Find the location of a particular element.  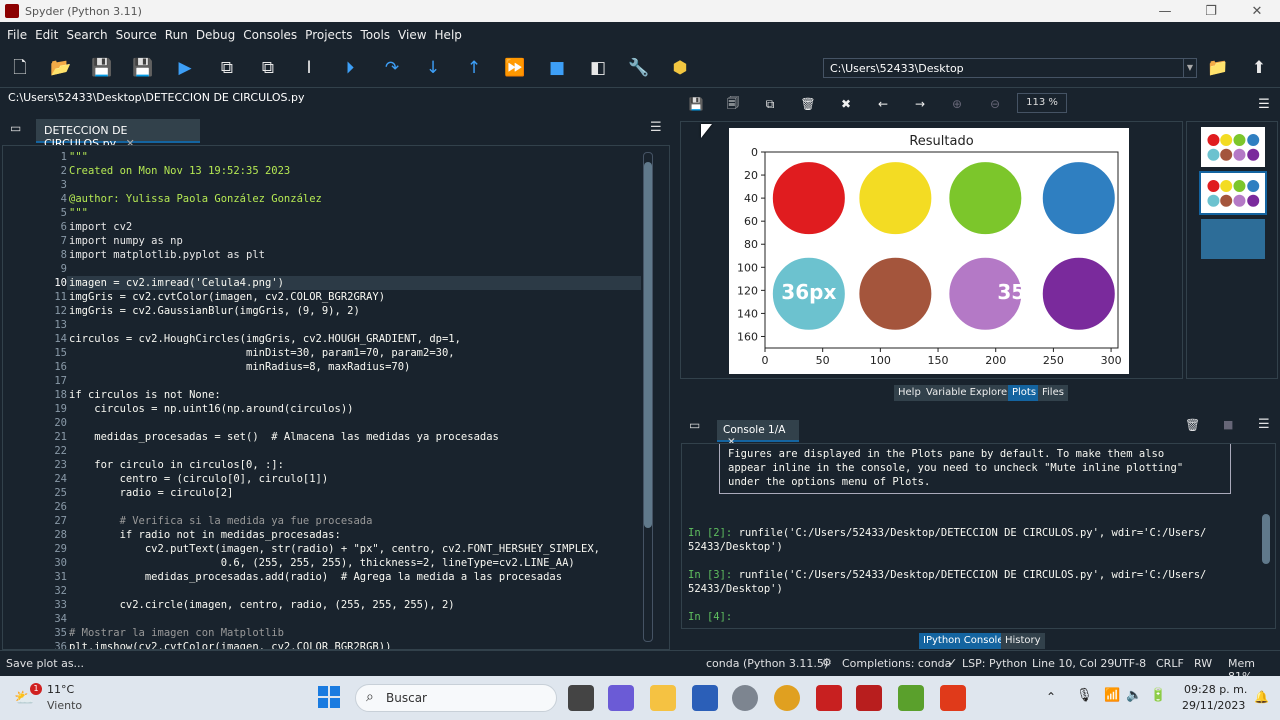

menu-debug: Debug is located at coordinates (215, 35).